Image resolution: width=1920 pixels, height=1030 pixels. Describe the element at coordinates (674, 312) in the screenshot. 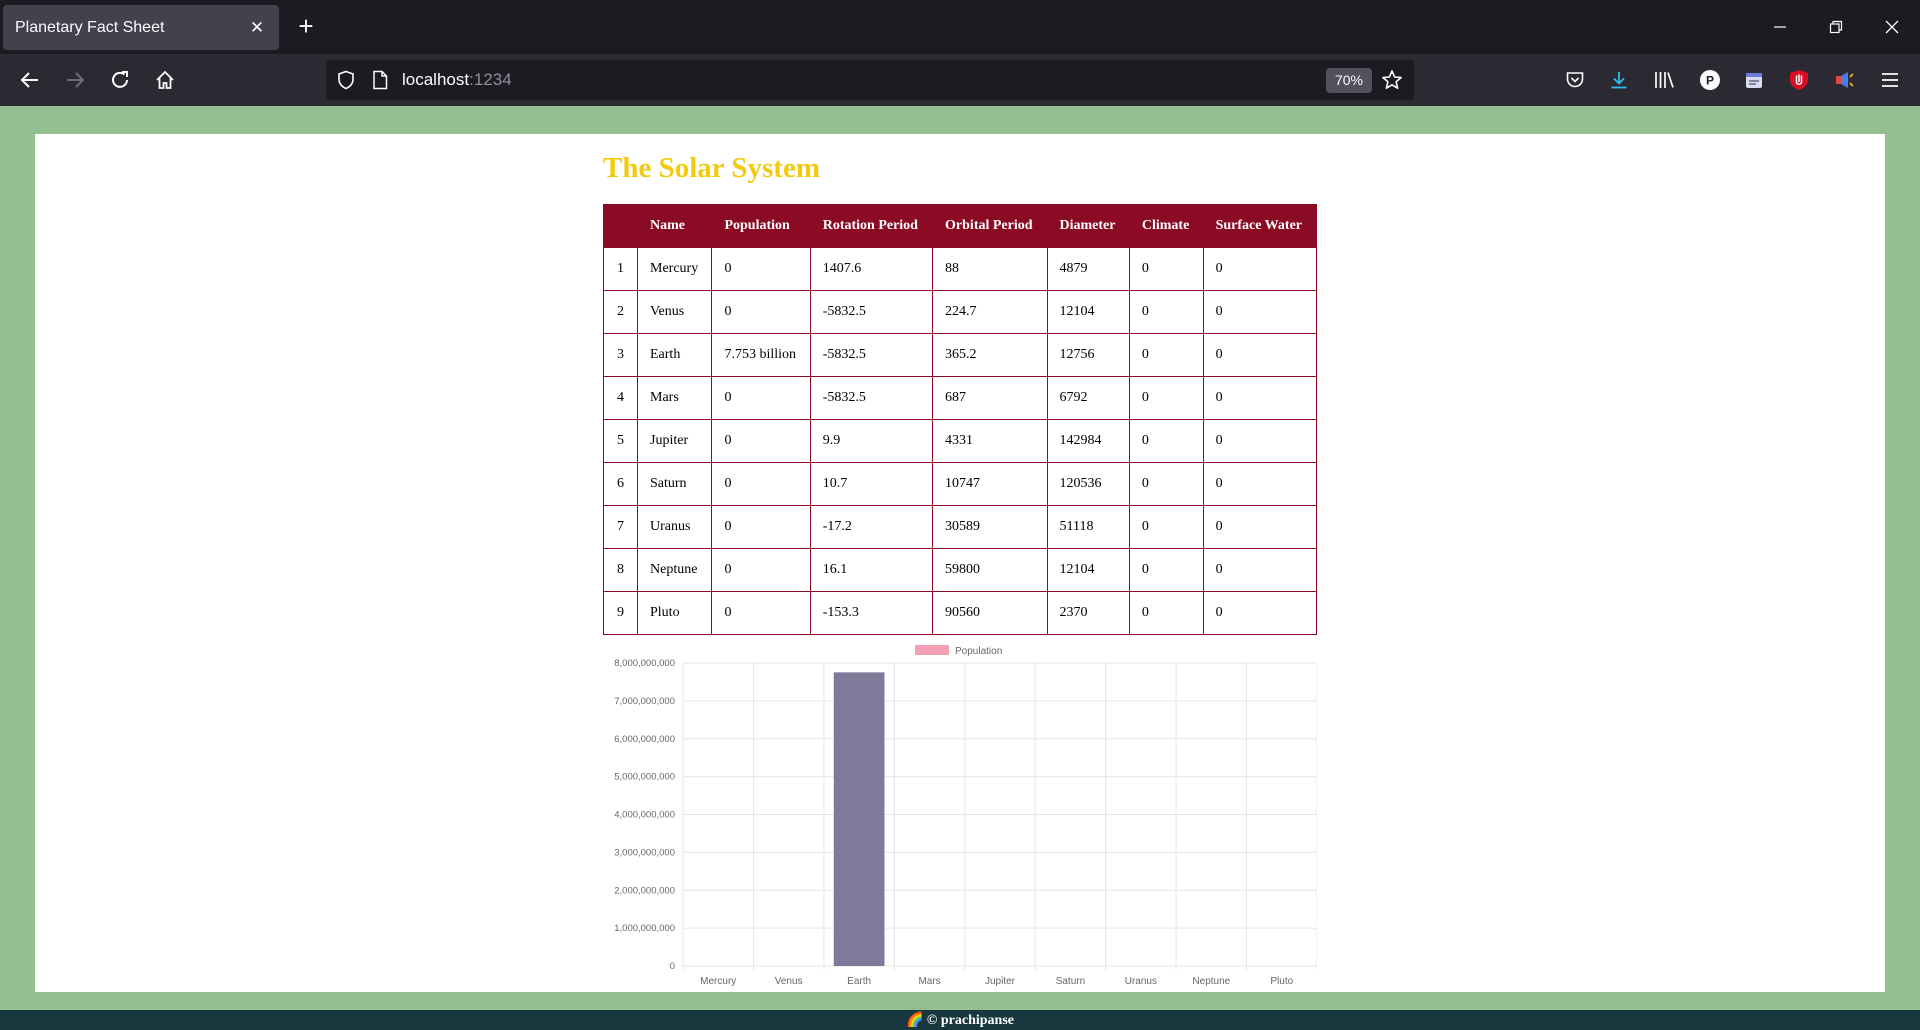

I see `cell-name: Venus` at that location.